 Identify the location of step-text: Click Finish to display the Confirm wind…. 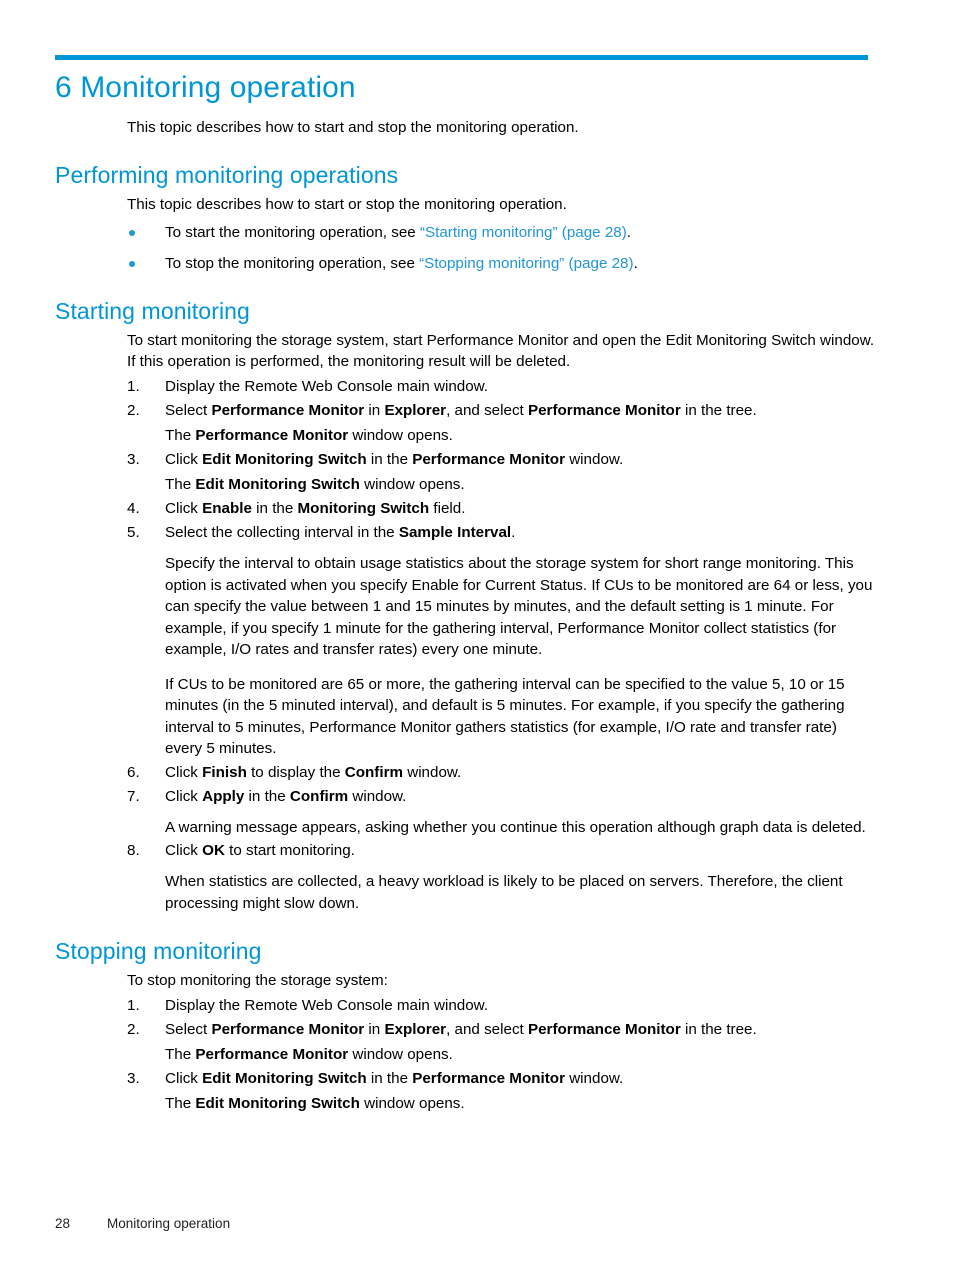
(313, 772).